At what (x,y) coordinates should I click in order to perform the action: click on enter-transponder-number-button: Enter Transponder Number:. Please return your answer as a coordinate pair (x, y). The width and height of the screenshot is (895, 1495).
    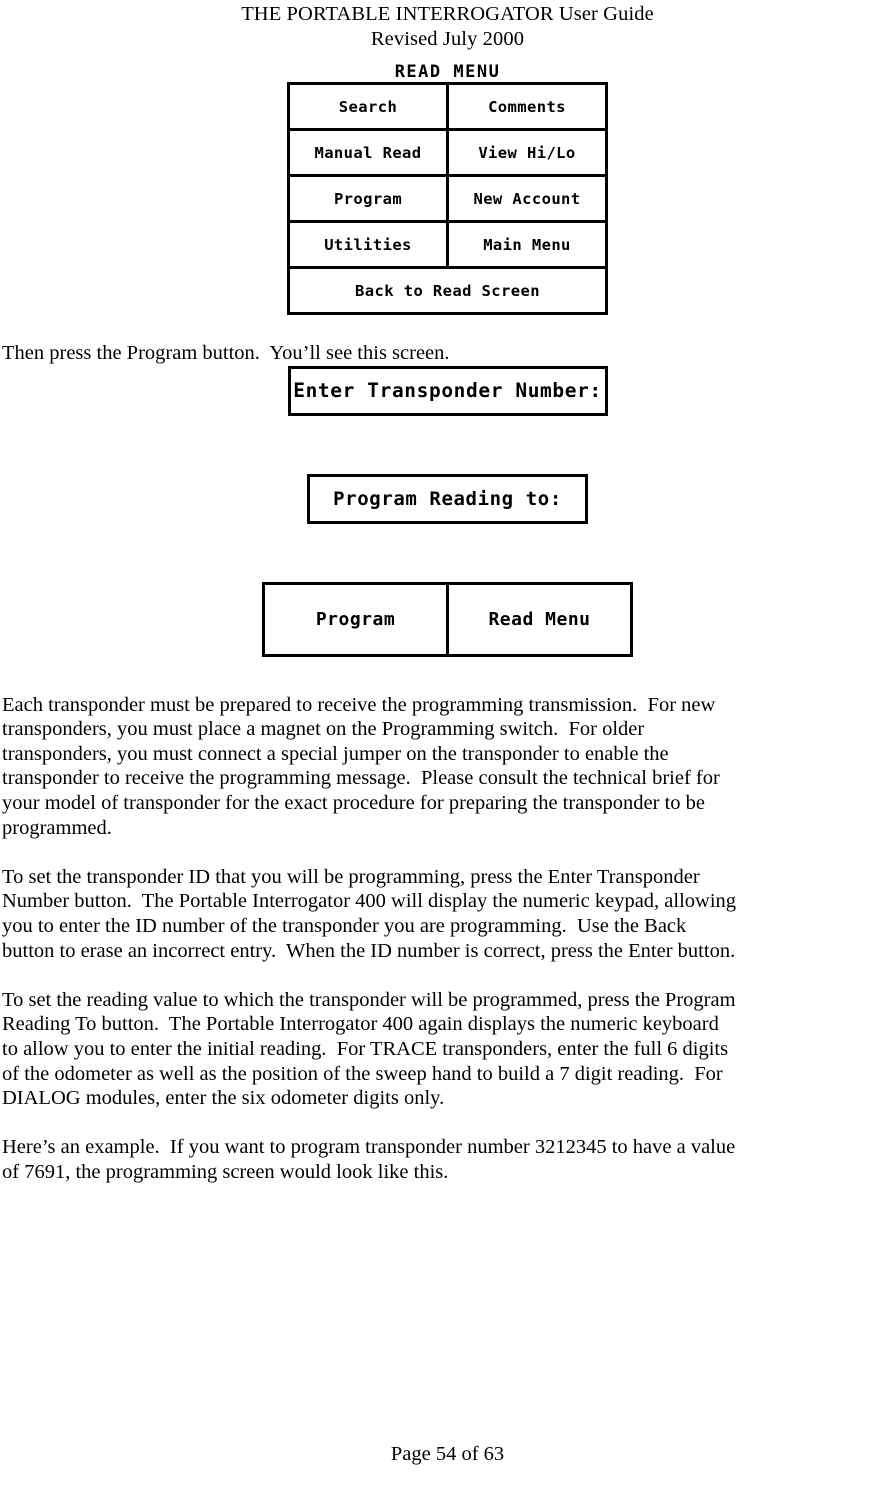
    Looking at the image, I should click on (447, 390).